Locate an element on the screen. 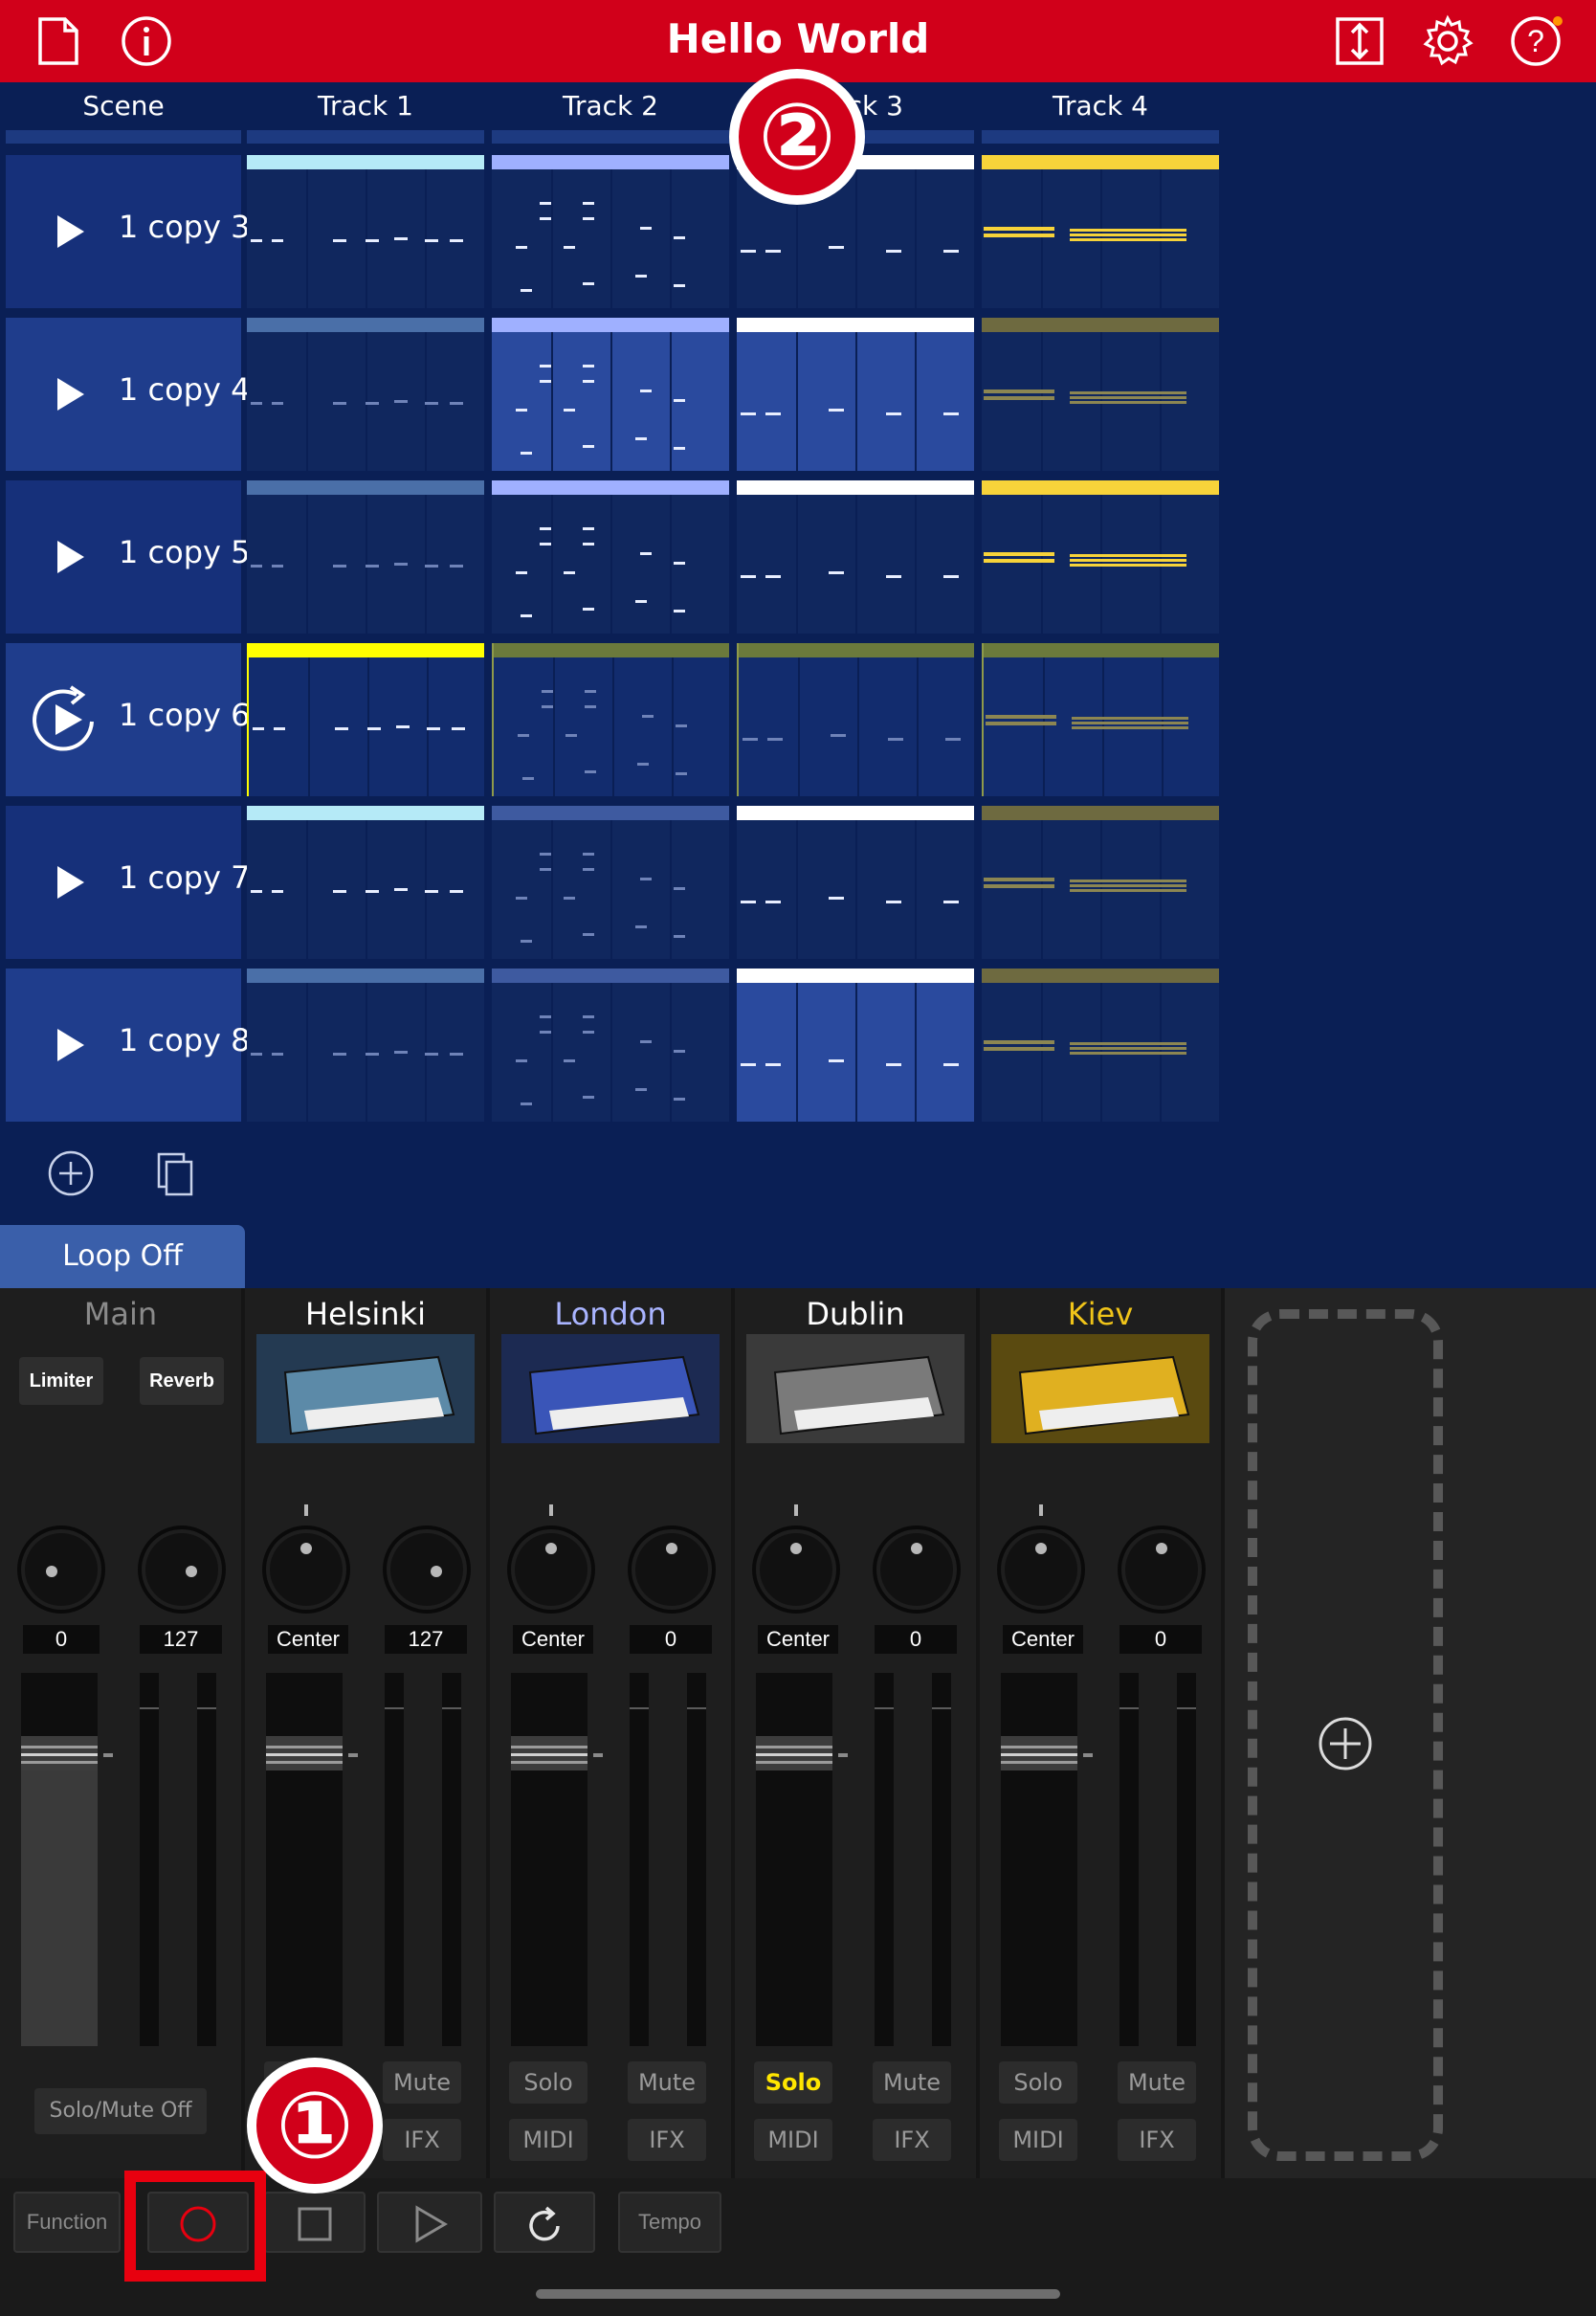 Image resolution: width=1596 pixels, height=2316 pixels. tempo-button: Tempo is located at coordinates (670, 2222).